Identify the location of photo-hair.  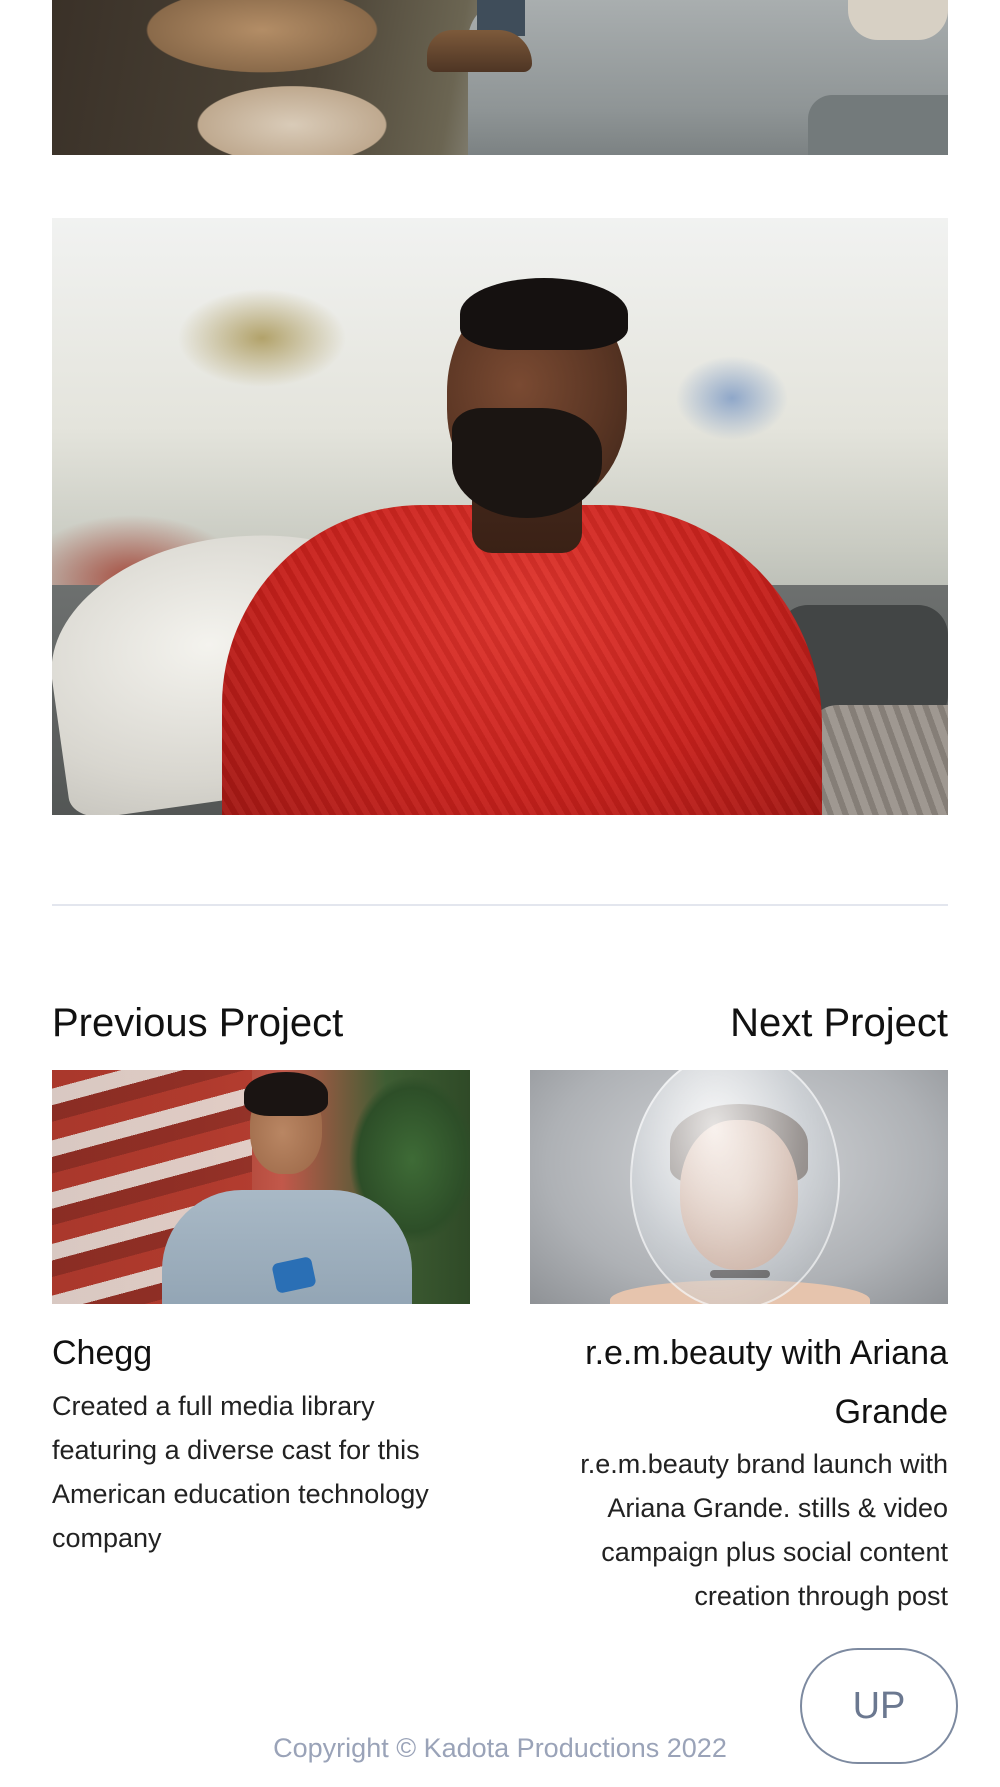
(544, 314).